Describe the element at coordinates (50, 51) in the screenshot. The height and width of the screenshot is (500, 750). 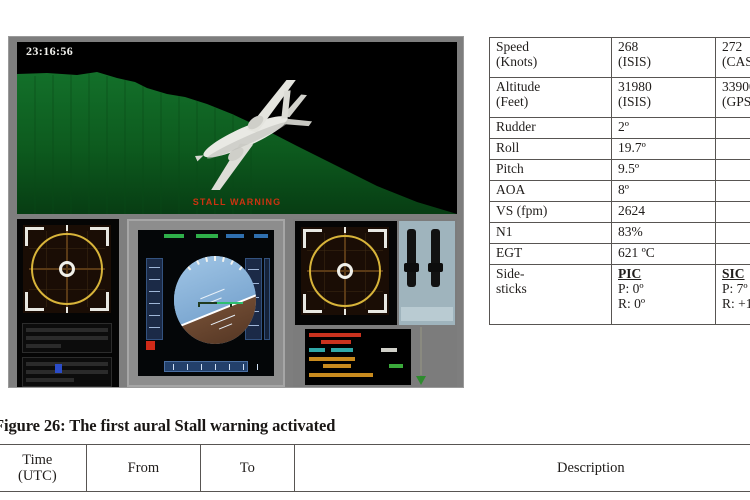
I see `simulator-timestamp: 23:16:56` at that location.